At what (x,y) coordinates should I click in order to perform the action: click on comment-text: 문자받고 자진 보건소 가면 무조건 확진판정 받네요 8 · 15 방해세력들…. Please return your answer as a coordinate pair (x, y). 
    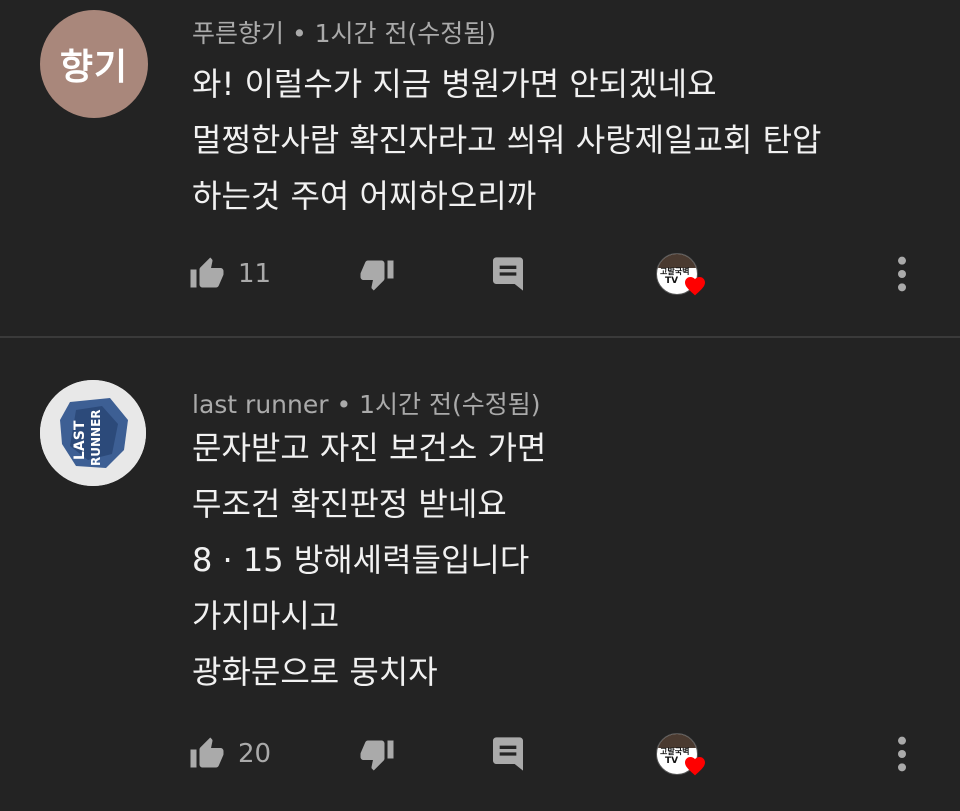
    Looking at the image, I should click on (369, 560).